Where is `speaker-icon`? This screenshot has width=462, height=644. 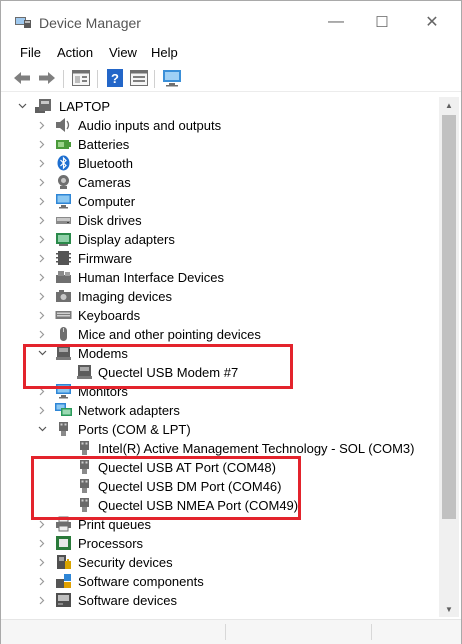 speaker-icon is located at coordinates (63, 125).